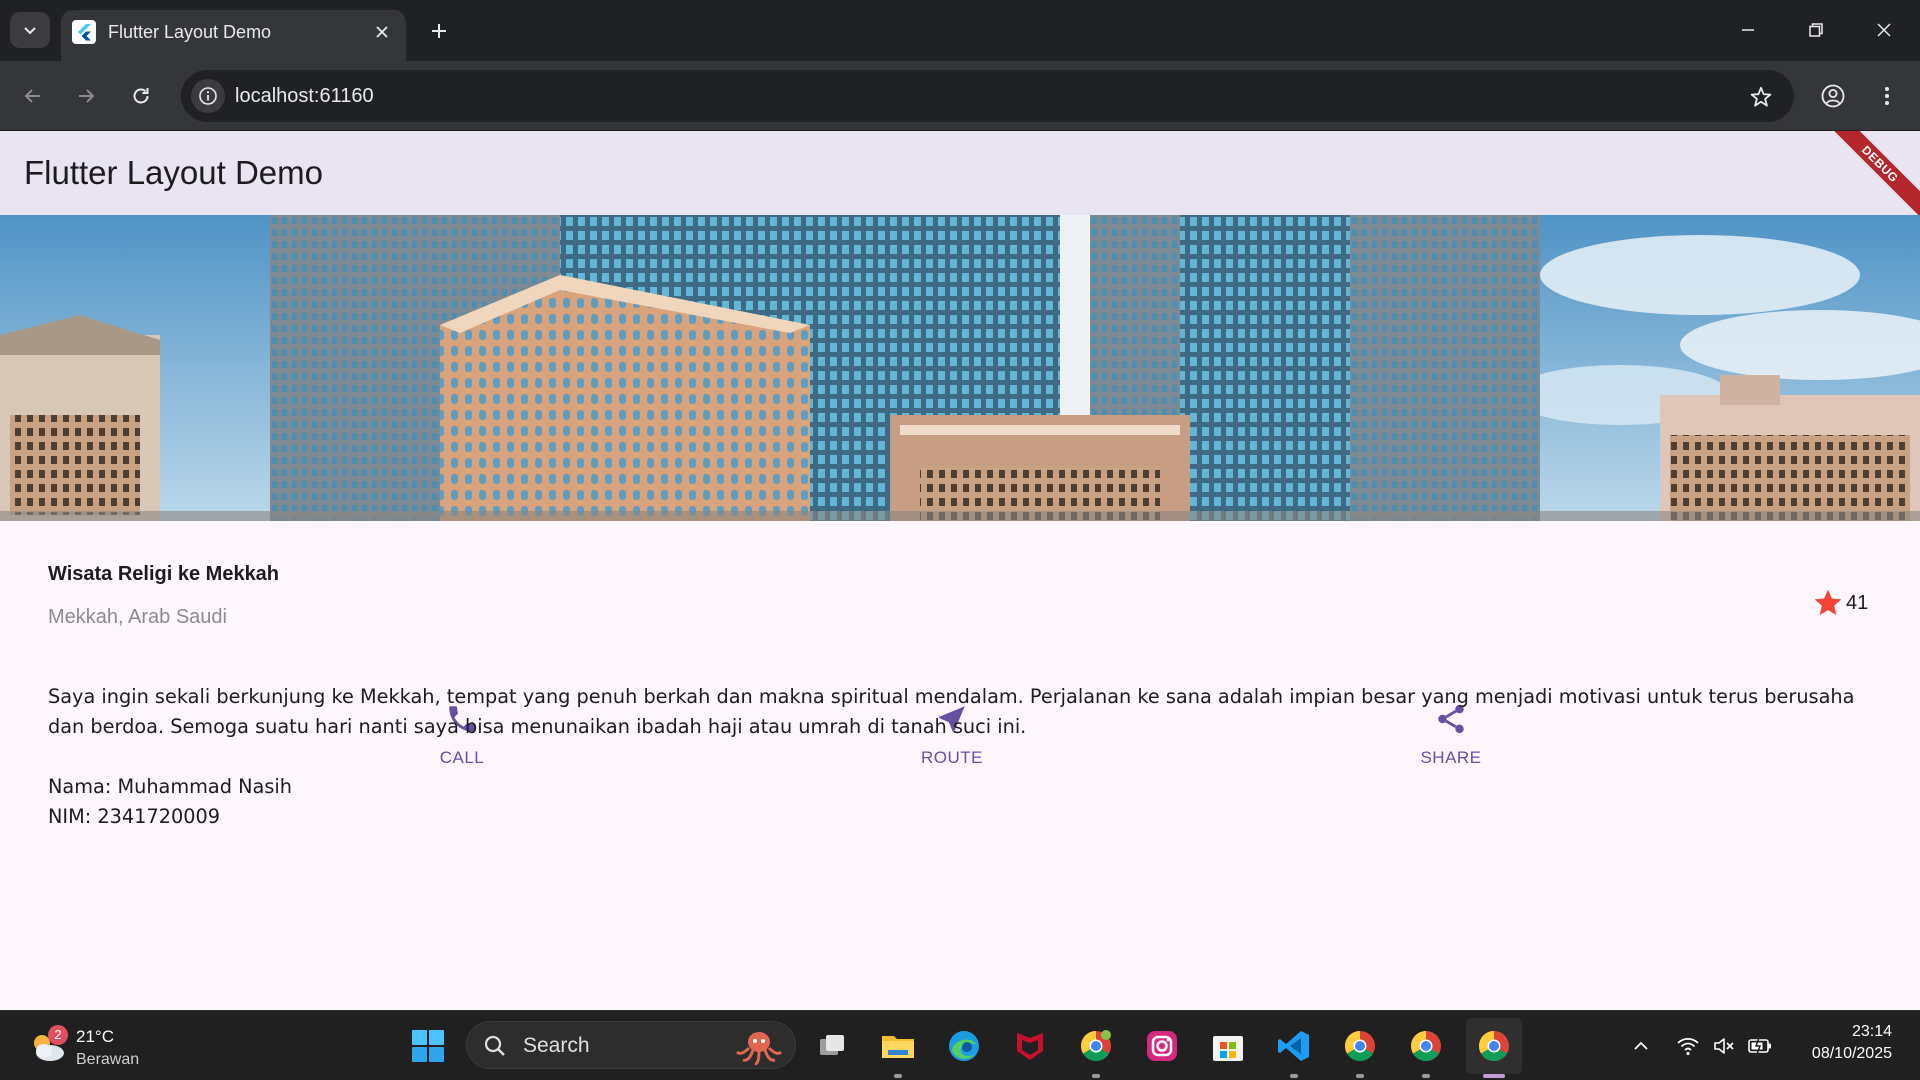 This screenshot has height=1080, width=1920. Describe the element at coordinates (631, 1045) in the screenshot. I see `taskbar-search: Search` at that location.